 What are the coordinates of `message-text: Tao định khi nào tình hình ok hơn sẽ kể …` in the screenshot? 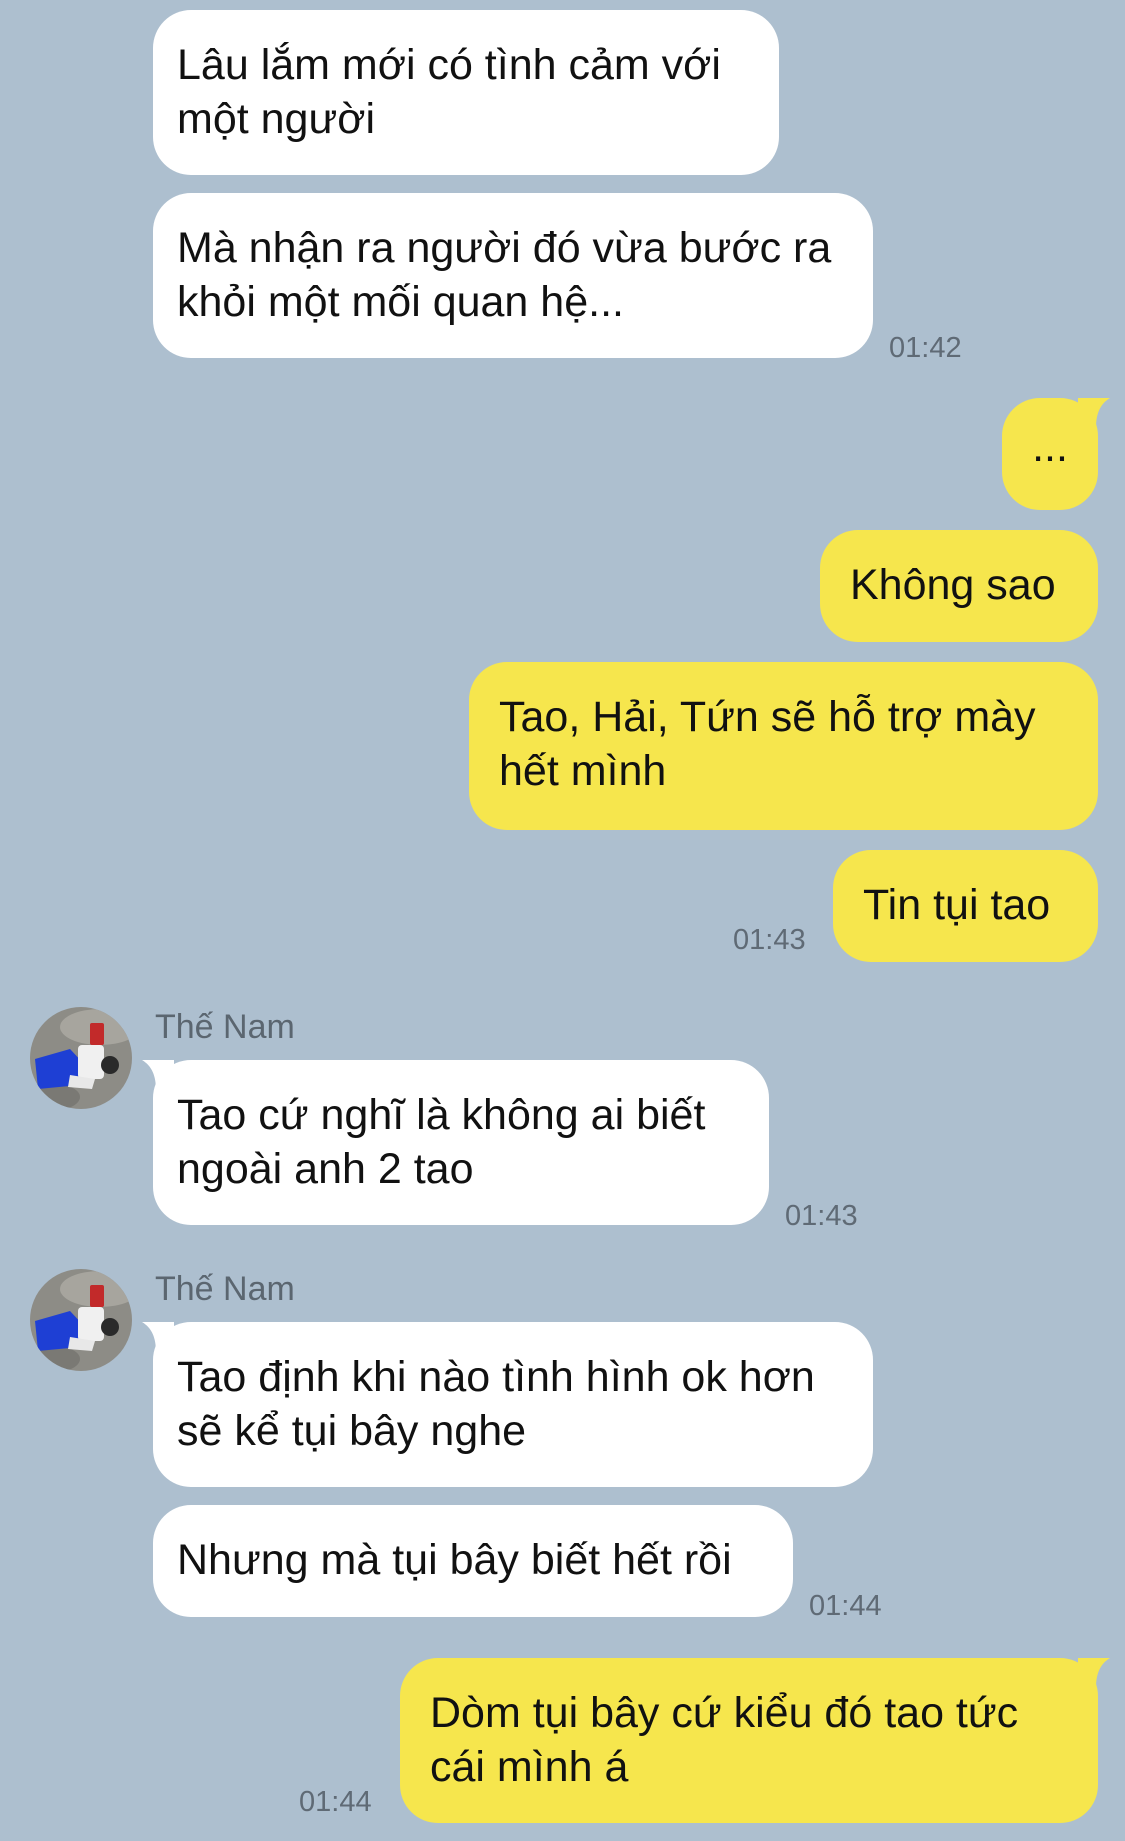 It's located at (496, 1404).